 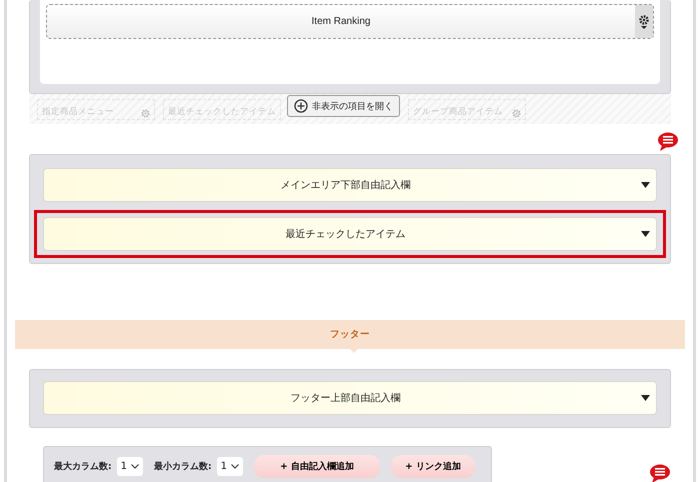 I want to click on section-bar: フッター上部自由記入欄, so click(x=350, y=398).